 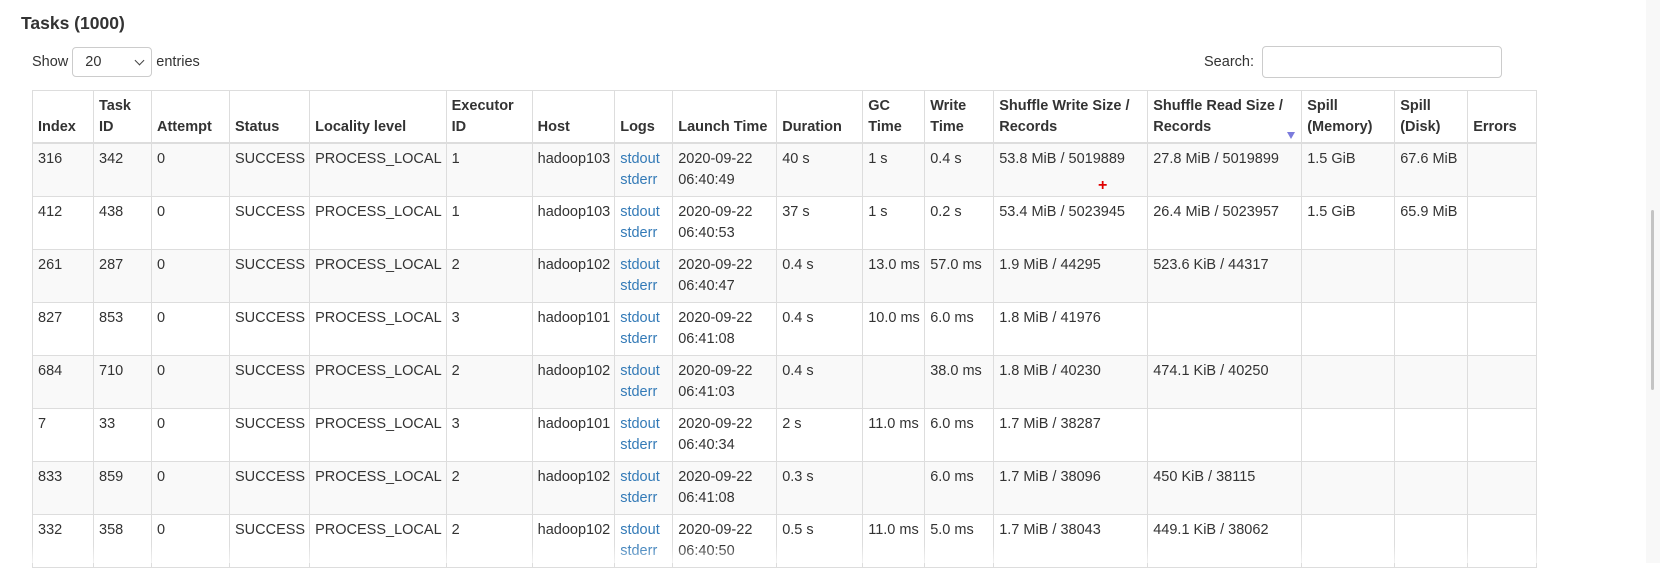 I want to click on column-header-label: Logs, so click(x=637, y=127).